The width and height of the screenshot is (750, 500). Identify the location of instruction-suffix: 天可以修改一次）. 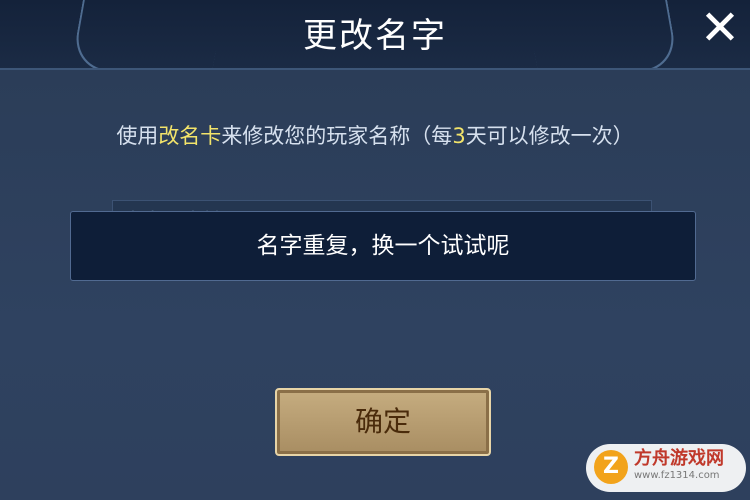
(549, 136).